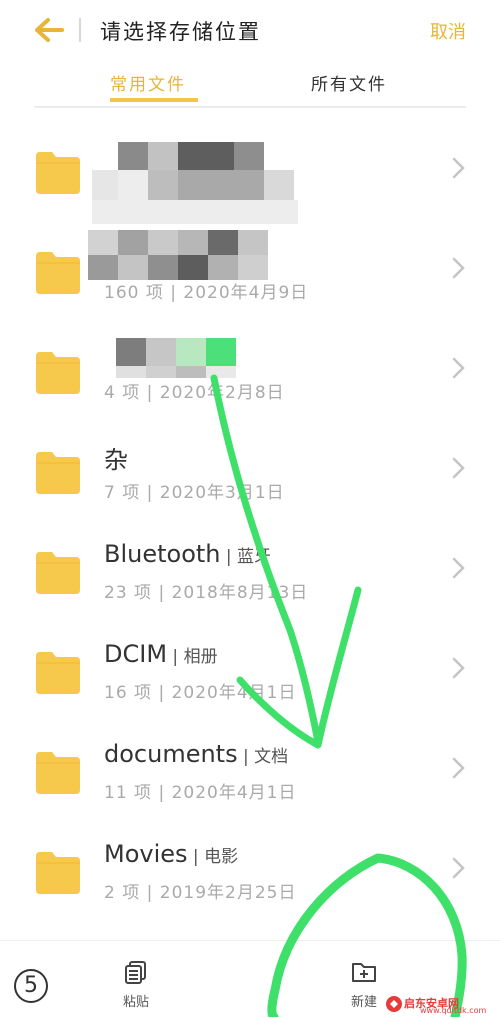 This screenshot has width=500, height=1018. Describe the element at coordinates (213, 857) in the screenshot. I see `folder-name-alias: | 电影` at that location.